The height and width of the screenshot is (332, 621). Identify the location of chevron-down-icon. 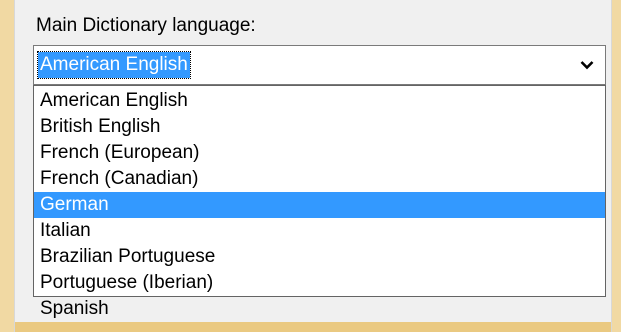
(587, 65).